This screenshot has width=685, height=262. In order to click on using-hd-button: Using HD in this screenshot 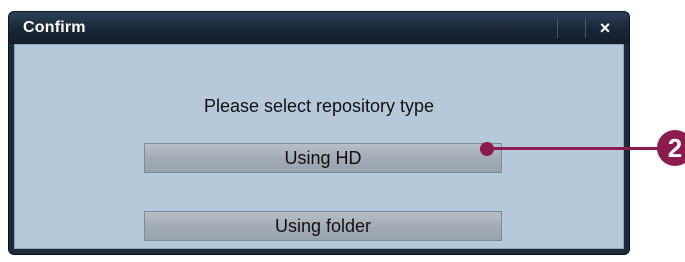, I will do `click(323, 158)`.